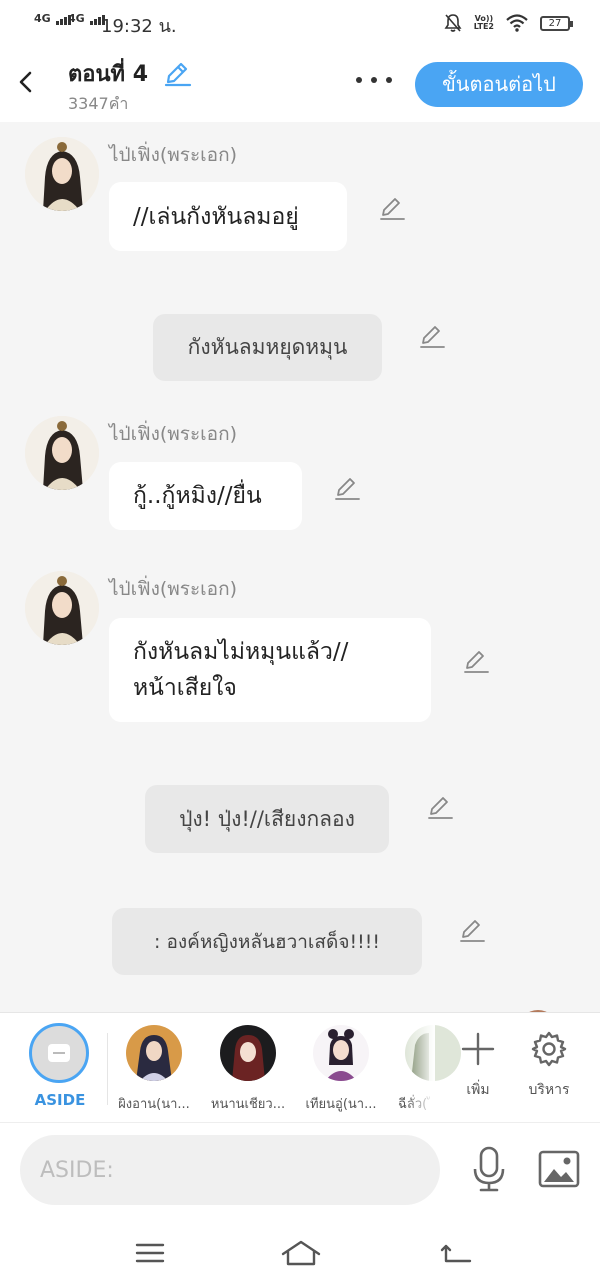 The height and width of the screenshot is (1287, 600). What do you see at coordinates (489, 1169) in the screenshot?
I see `microphone-icon` at bounding box center [489, 1169].